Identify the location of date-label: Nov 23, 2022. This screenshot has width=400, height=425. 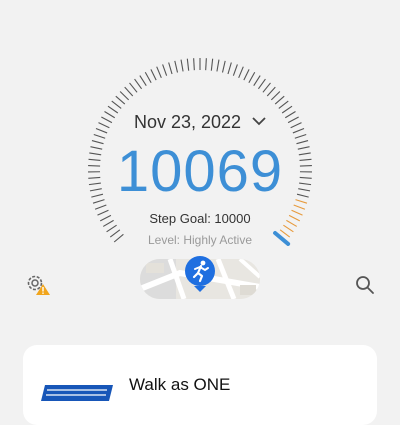
(187, 122).